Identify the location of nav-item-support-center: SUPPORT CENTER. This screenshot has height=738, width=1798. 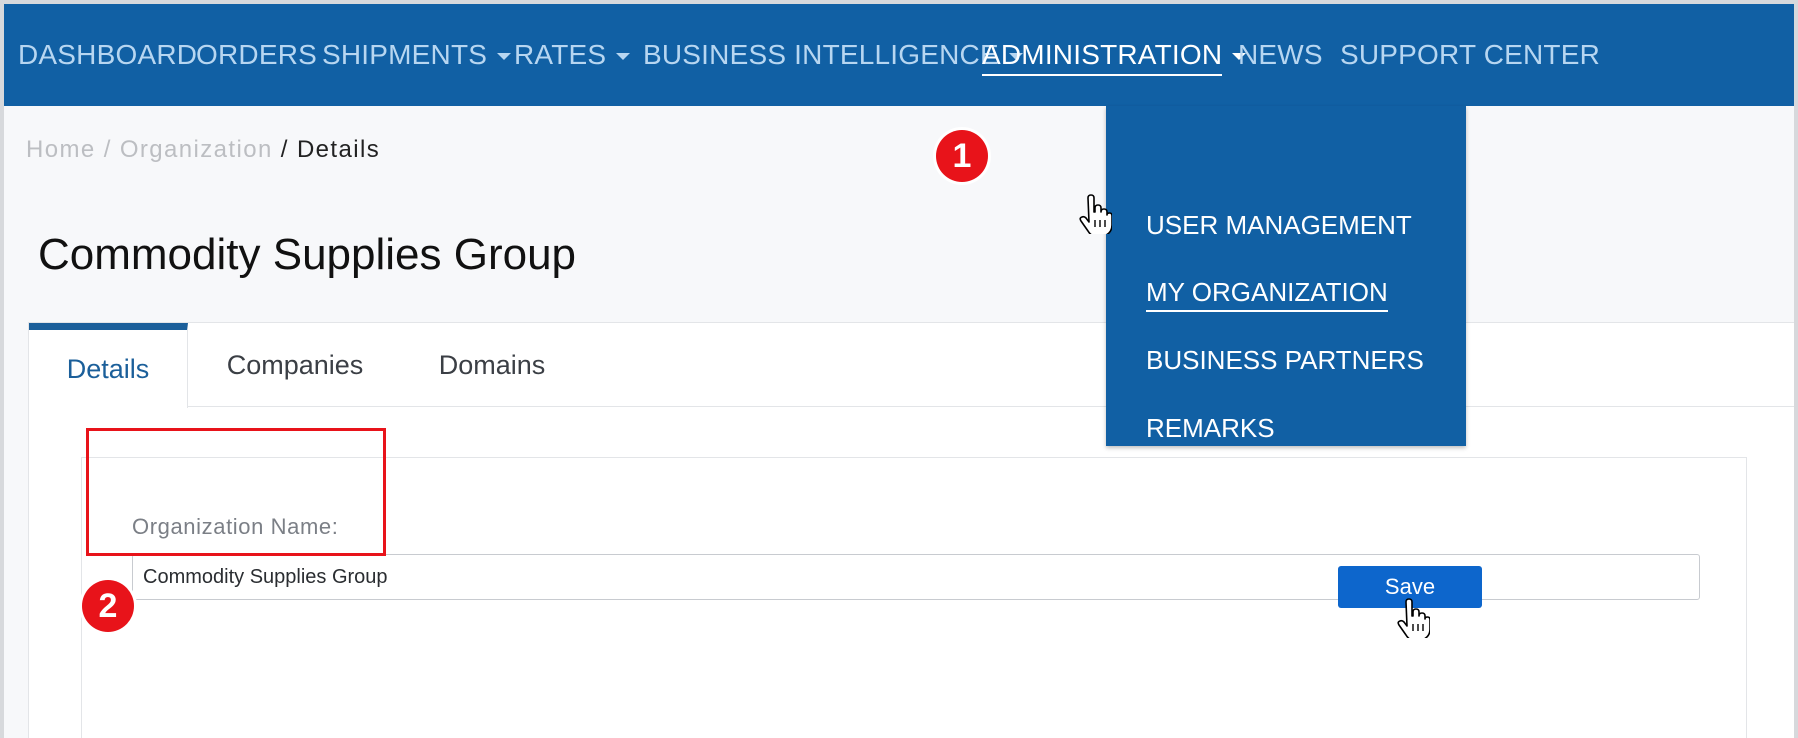
(1470, 55).